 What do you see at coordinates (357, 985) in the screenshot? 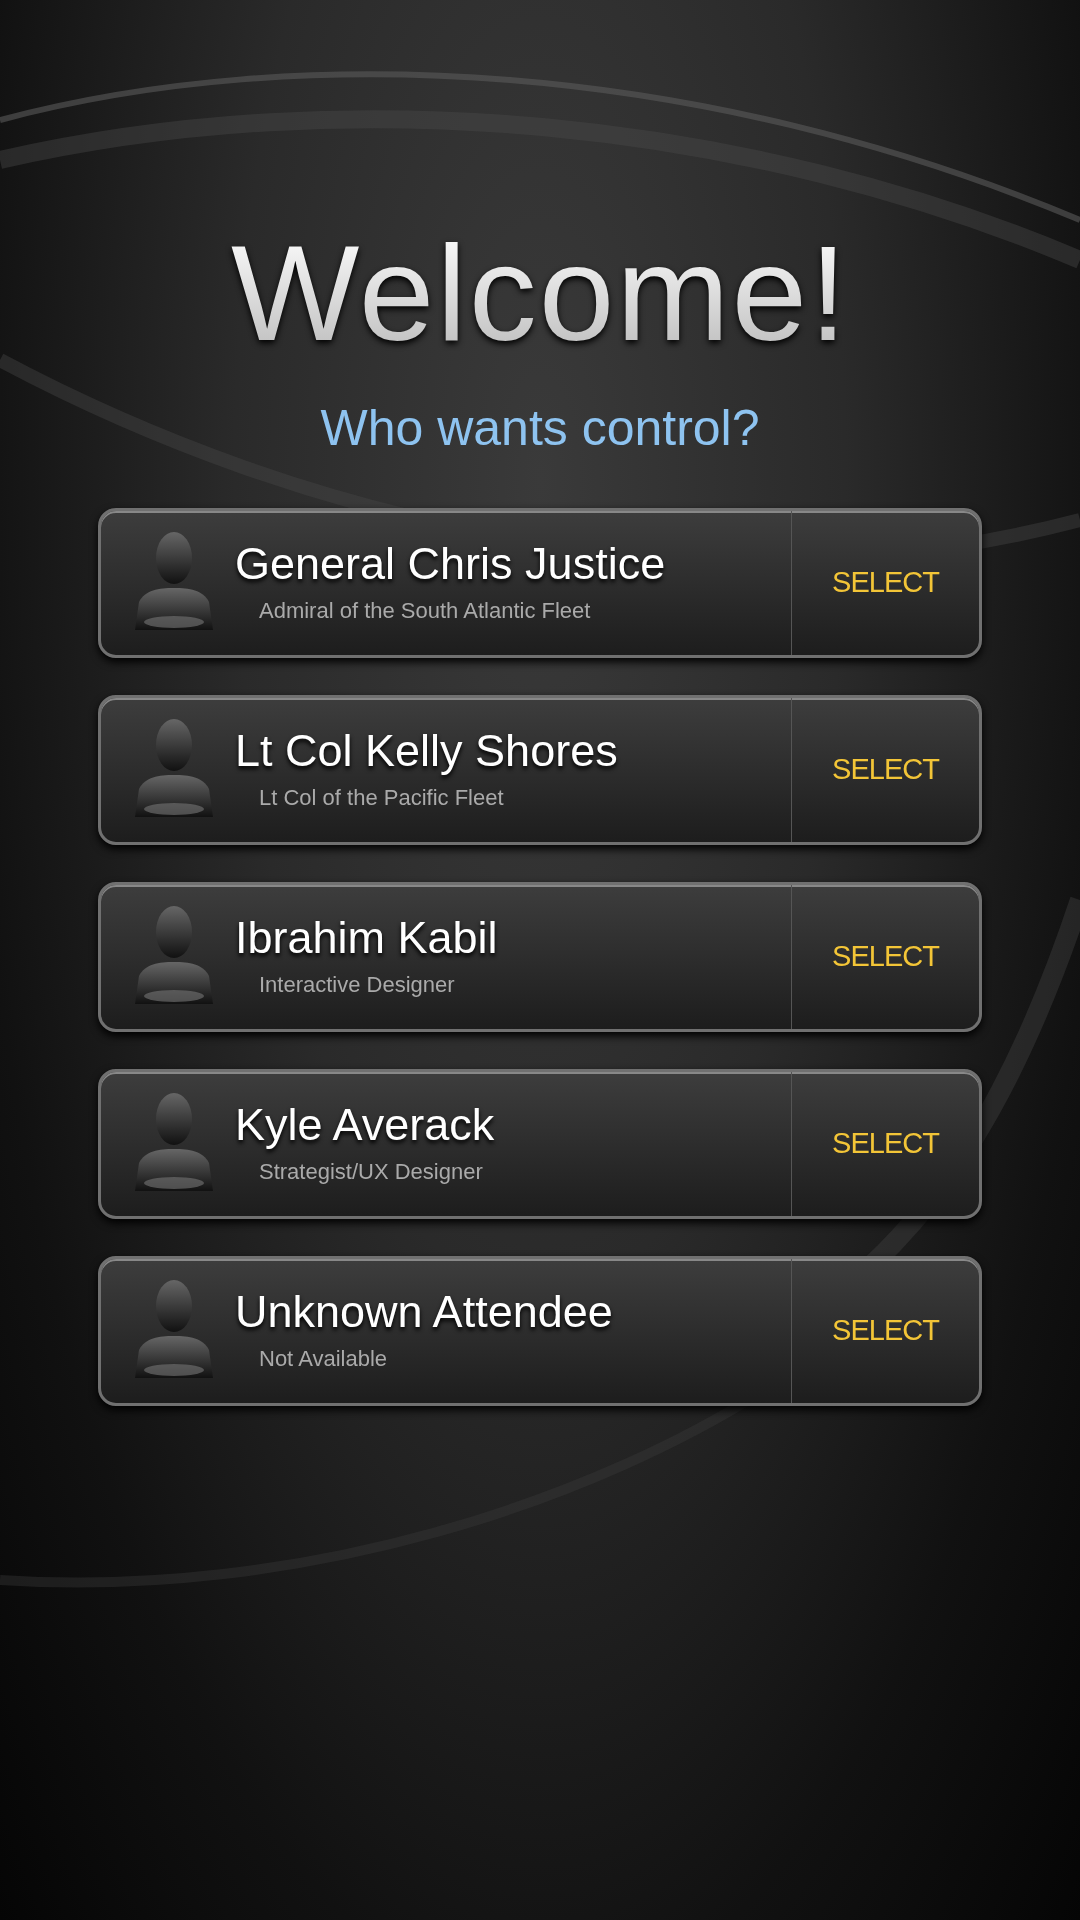
I see `user-role: Interactive Designer` at bounding box center [357, 985].